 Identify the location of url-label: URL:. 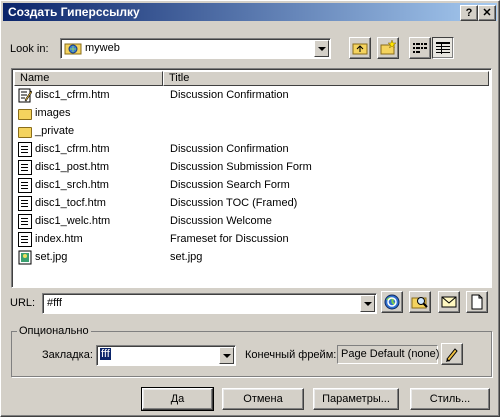
(23, 303).